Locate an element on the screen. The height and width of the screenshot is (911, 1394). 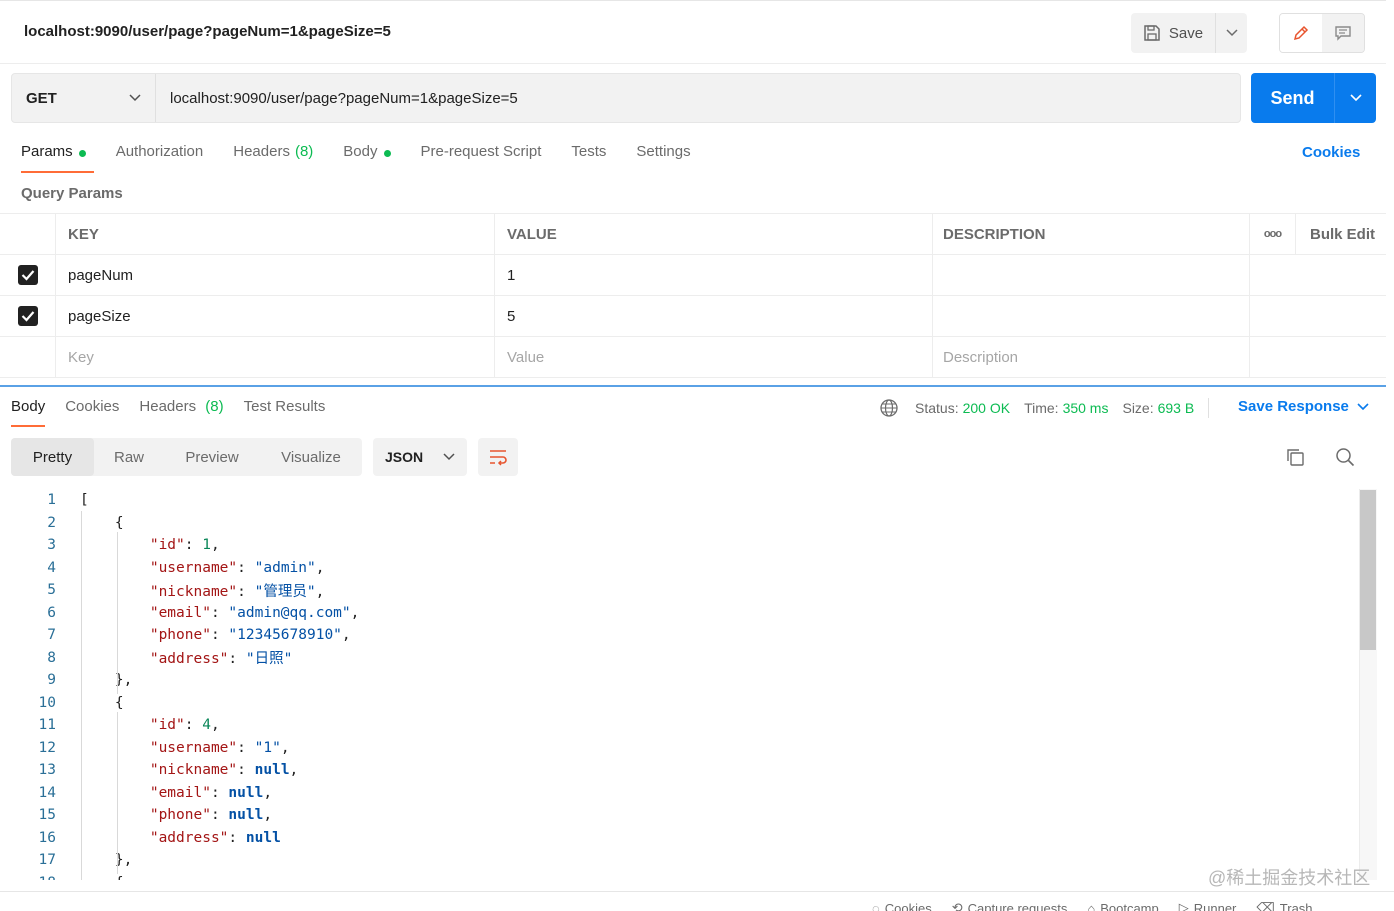
format-select: JSON is located at coordinates (420, 457).